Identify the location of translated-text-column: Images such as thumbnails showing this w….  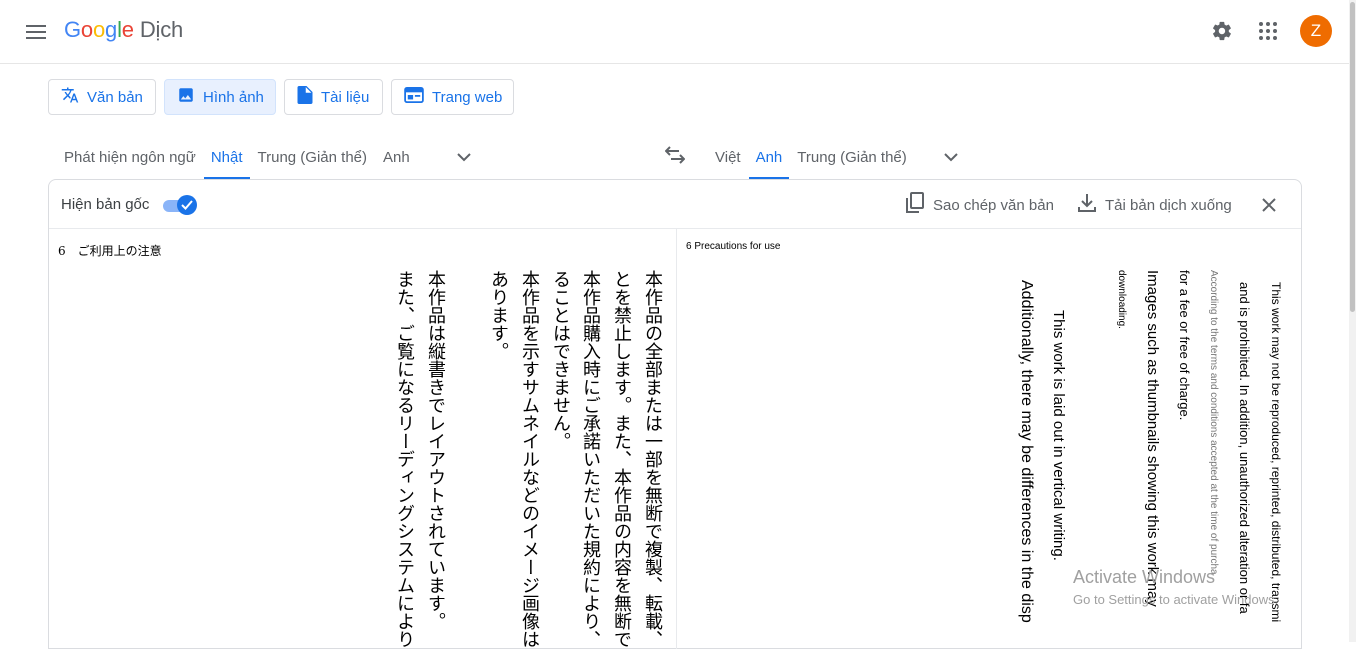
(1152, 438).